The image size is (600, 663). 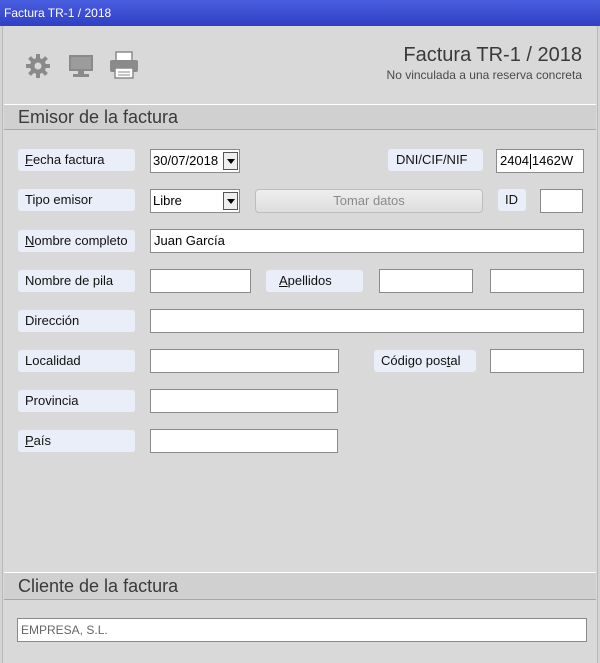 What do you see at coordinates (195, 201) in the screenshot?
I see `tipo-emisor-select: Libre` at bounding box center [195, 201].